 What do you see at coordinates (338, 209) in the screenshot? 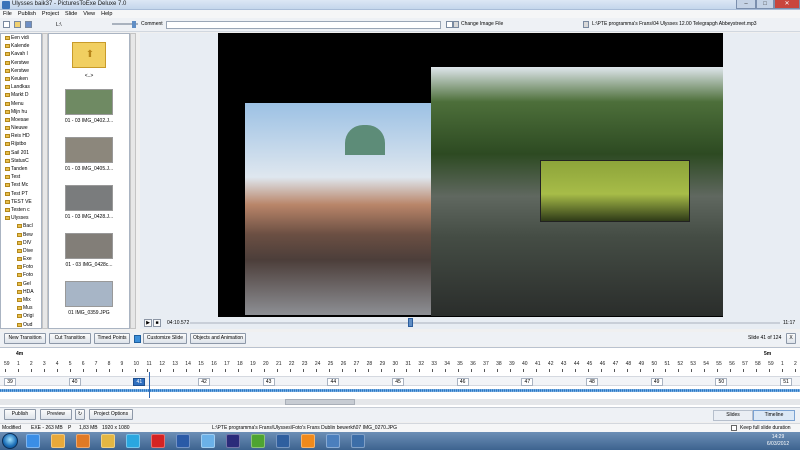
I see `slide-image-dublin-street` at bounding box center [338, 209].